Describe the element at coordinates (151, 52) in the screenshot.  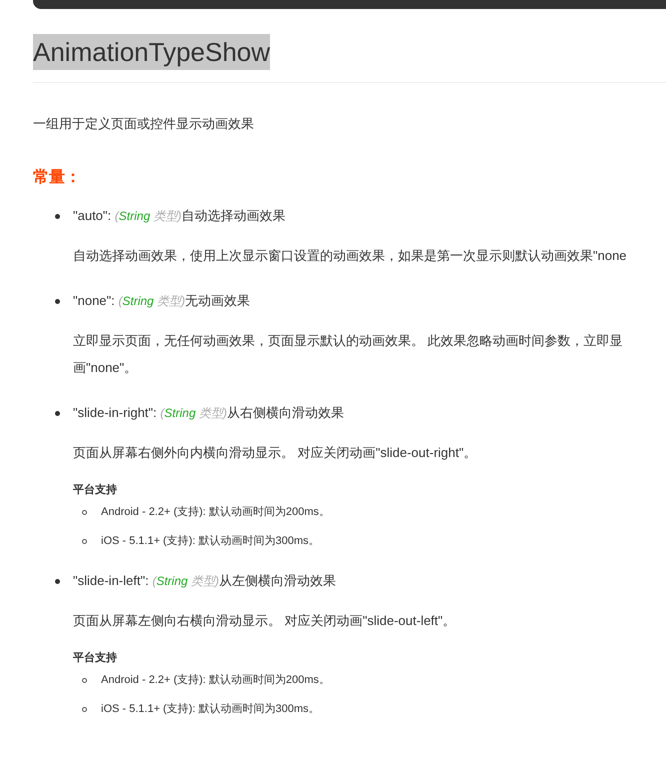
I see `page-title: AnimationTypeShow` at that location.